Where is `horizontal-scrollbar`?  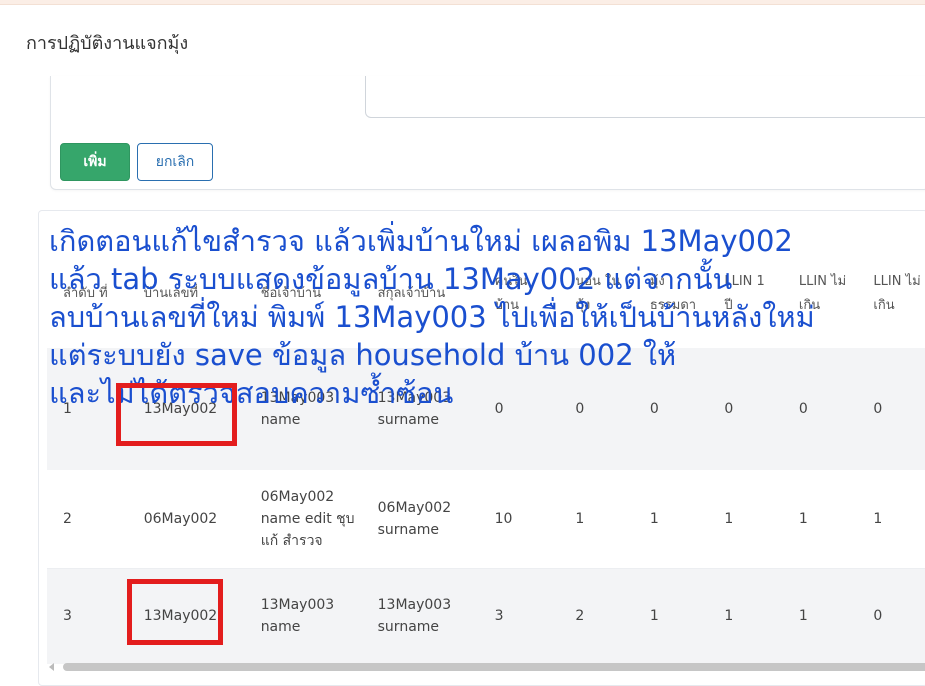 horizontal-scrollbar is located at coordinates (487, 667).